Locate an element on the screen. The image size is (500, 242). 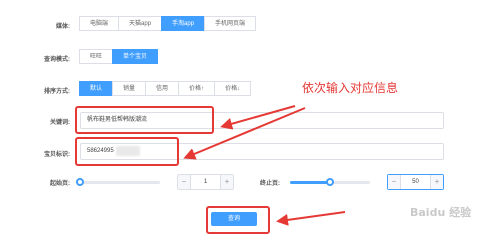
arrow-to-search-icon is located at coordinates (311, 218).